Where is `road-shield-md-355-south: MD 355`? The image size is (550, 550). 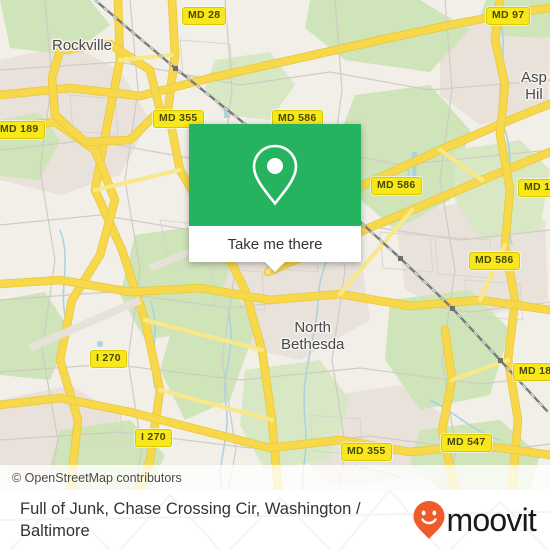 road-shield-md-355-south: MD 355 is located at coordinates (366, 452).